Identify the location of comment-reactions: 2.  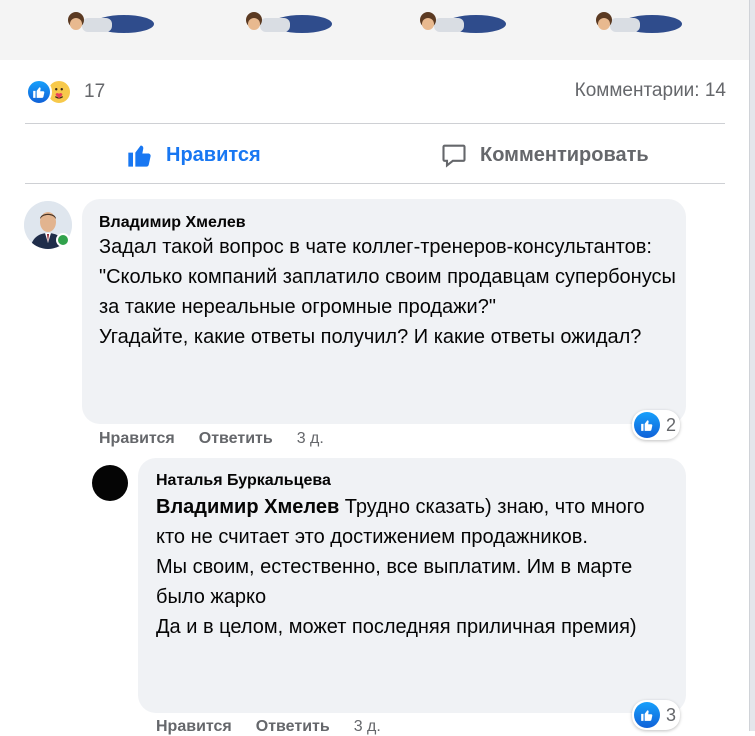
(656, 425).